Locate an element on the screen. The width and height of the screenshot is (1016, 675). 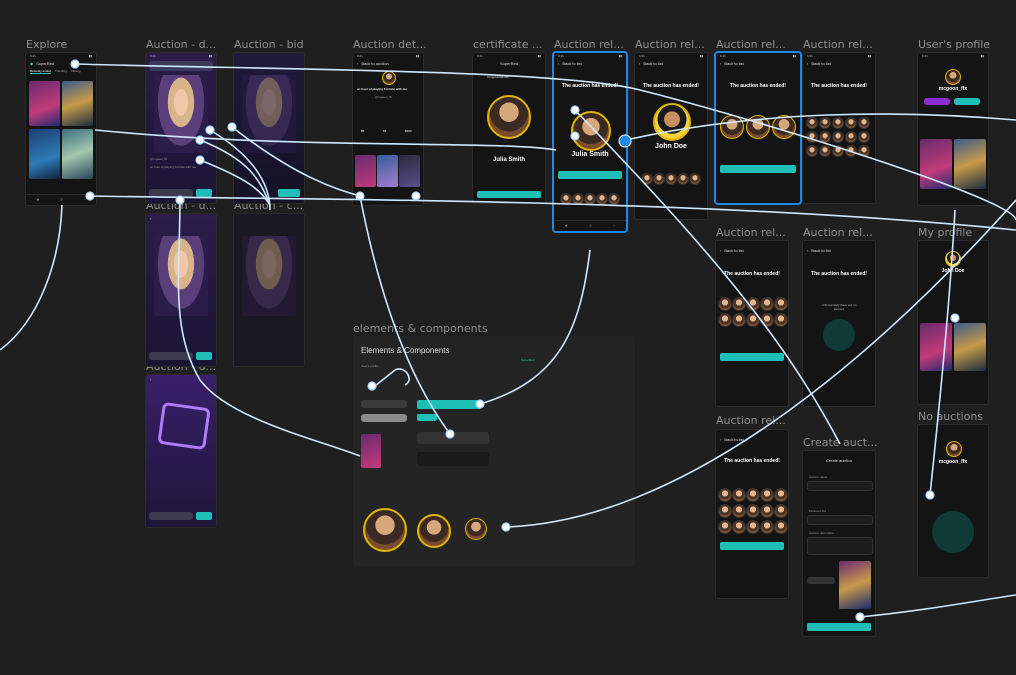
frame-label-elements: elements & components is located at coordinates (420, 328).